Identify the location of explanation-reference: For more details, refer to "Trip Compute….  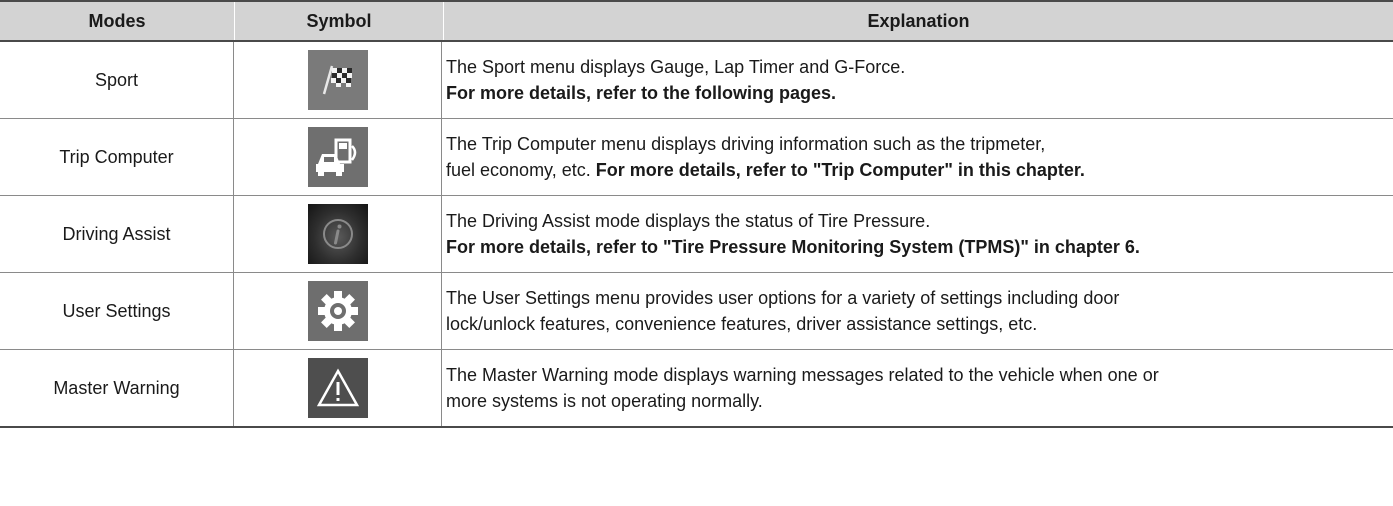
(840, 170).